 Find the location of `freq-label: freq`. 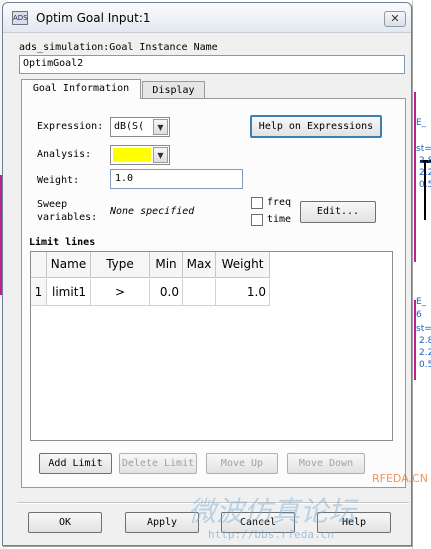

freq-label: freq is located at coordinates (279, 202).